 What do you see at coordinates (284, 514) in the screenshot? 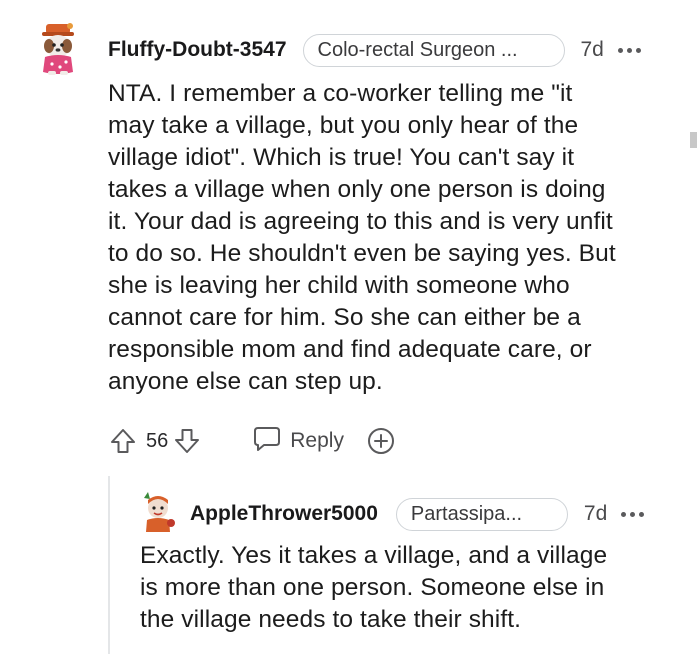
I see `username: AppleThrower5000` at bounding box center [284, 514].